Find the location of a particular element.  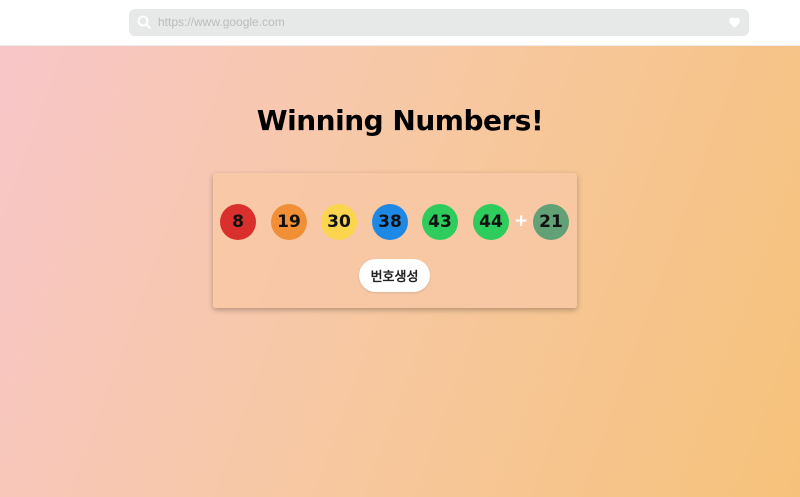

number-ball-6: 44 is located at coordinates (491, 222).